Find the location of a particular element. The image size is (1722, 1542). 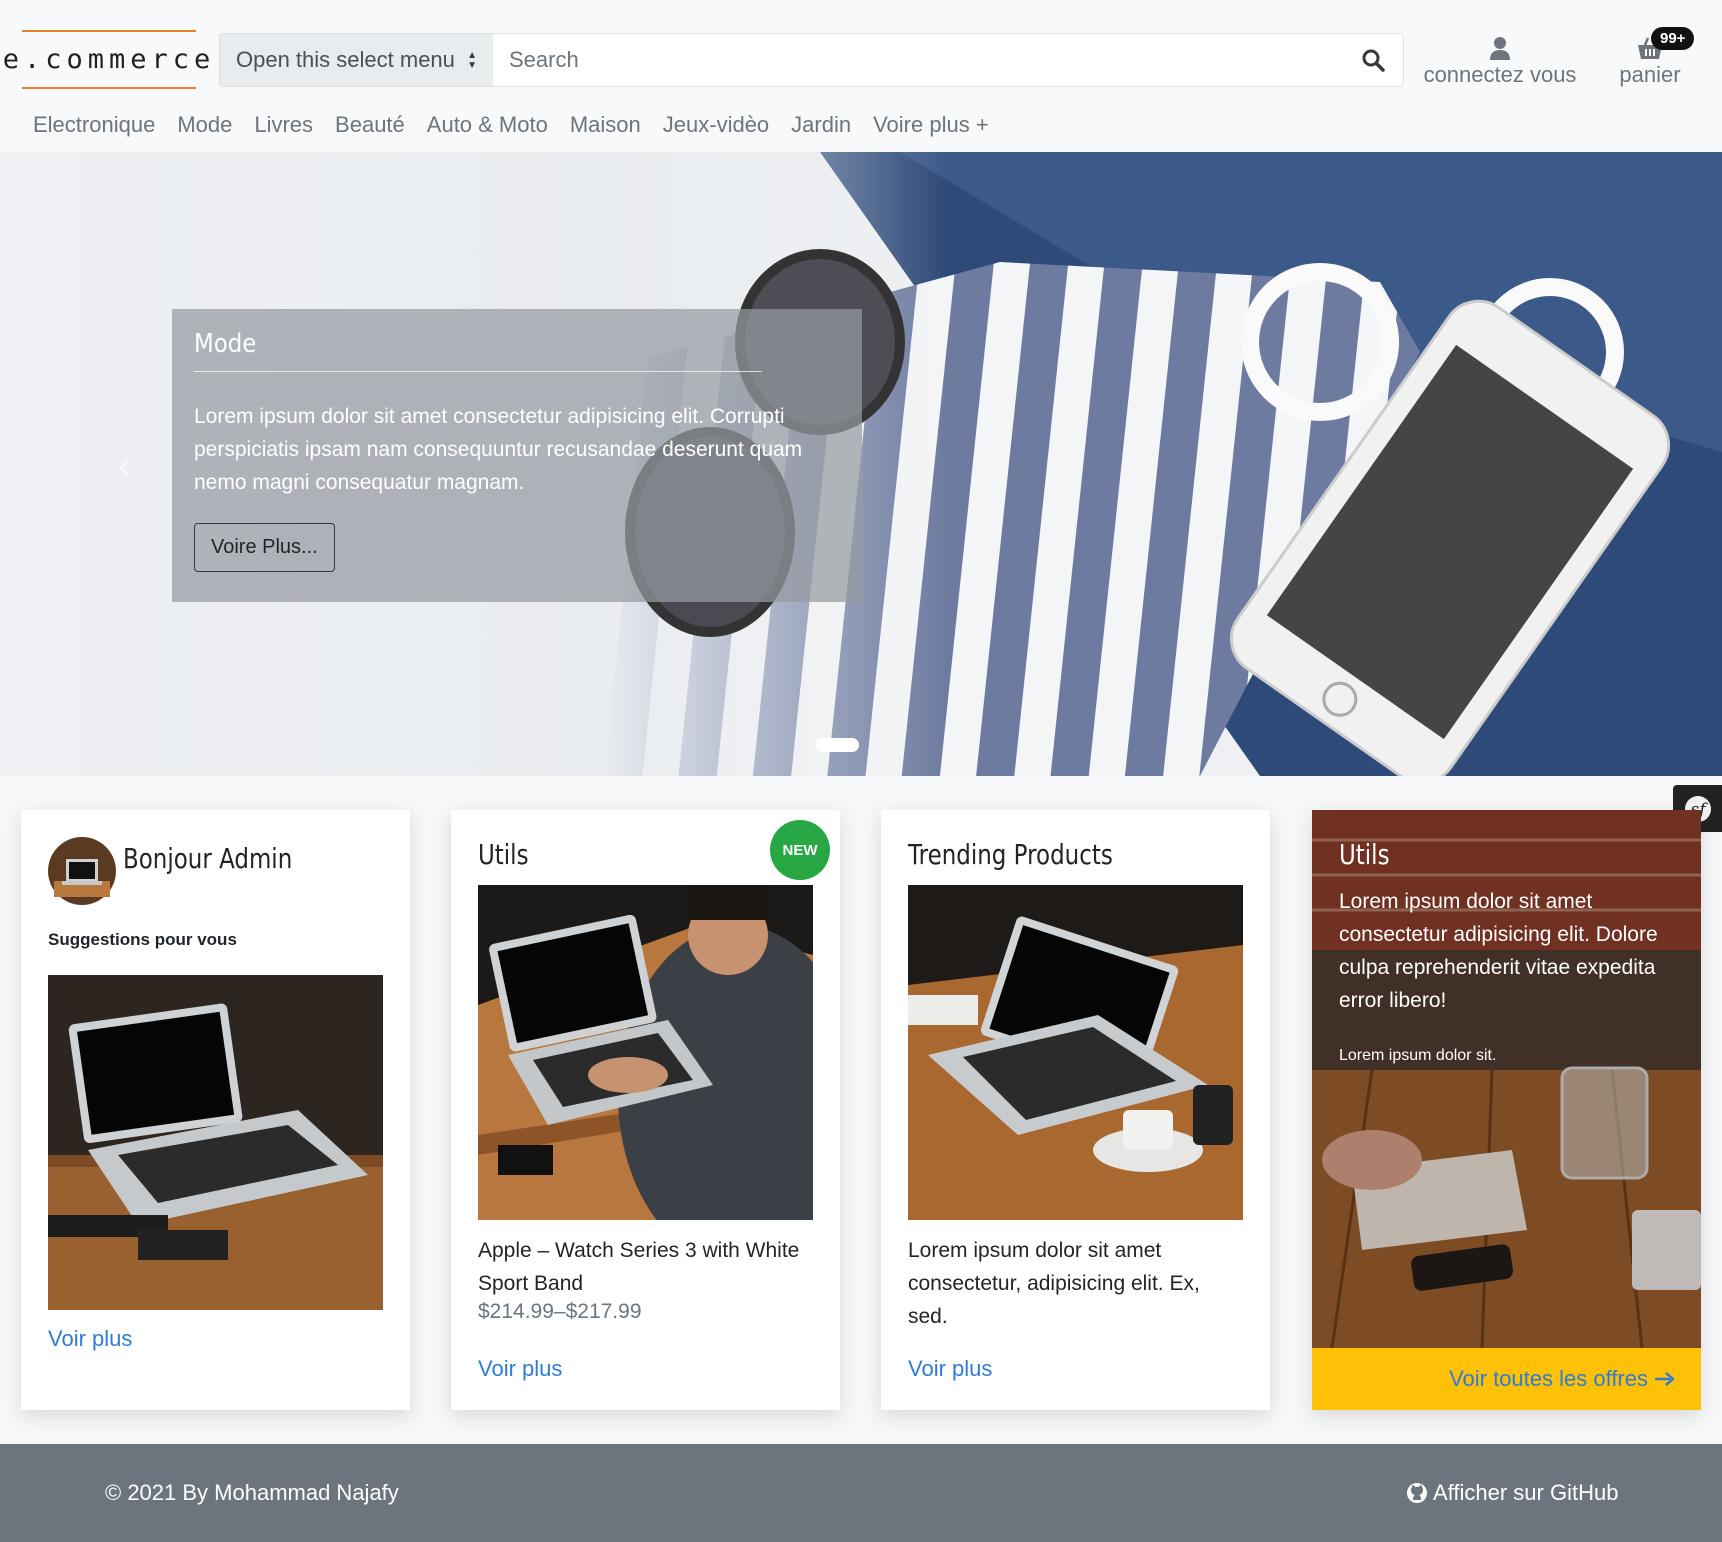

carousel-indicator is located at coordinates (837, 745).